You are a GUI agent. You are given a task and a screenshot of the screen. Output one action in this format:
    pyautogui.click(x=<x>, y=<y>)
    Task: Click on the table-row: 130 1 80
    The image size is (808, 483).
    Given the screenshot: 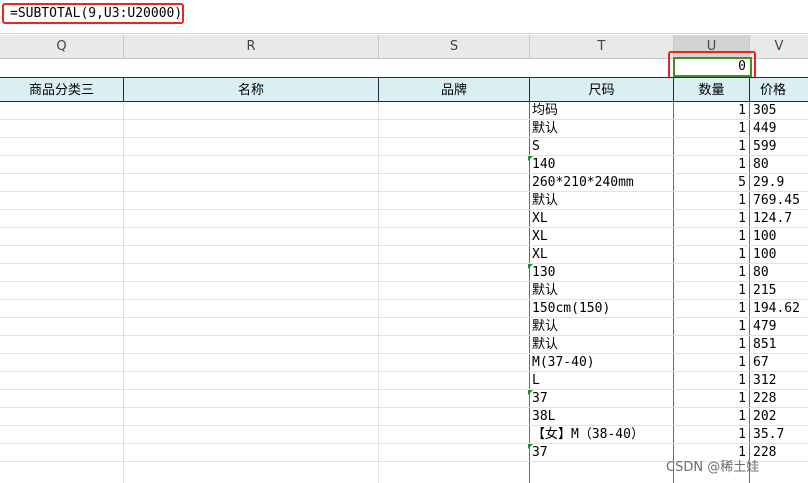 What is the action you would take?
    pyautogui.click(x=404, y=273)
    